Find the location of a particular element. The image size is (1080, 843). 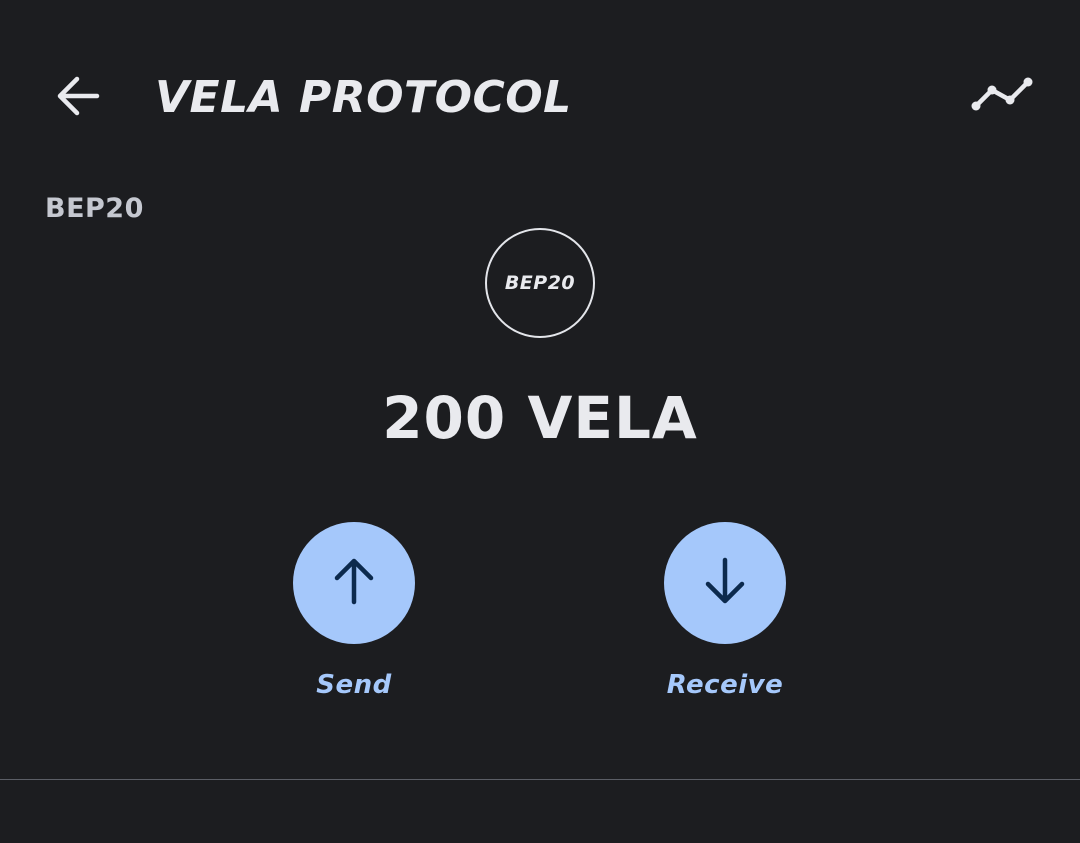

send-button-circle is located at coordinates (354, 583).